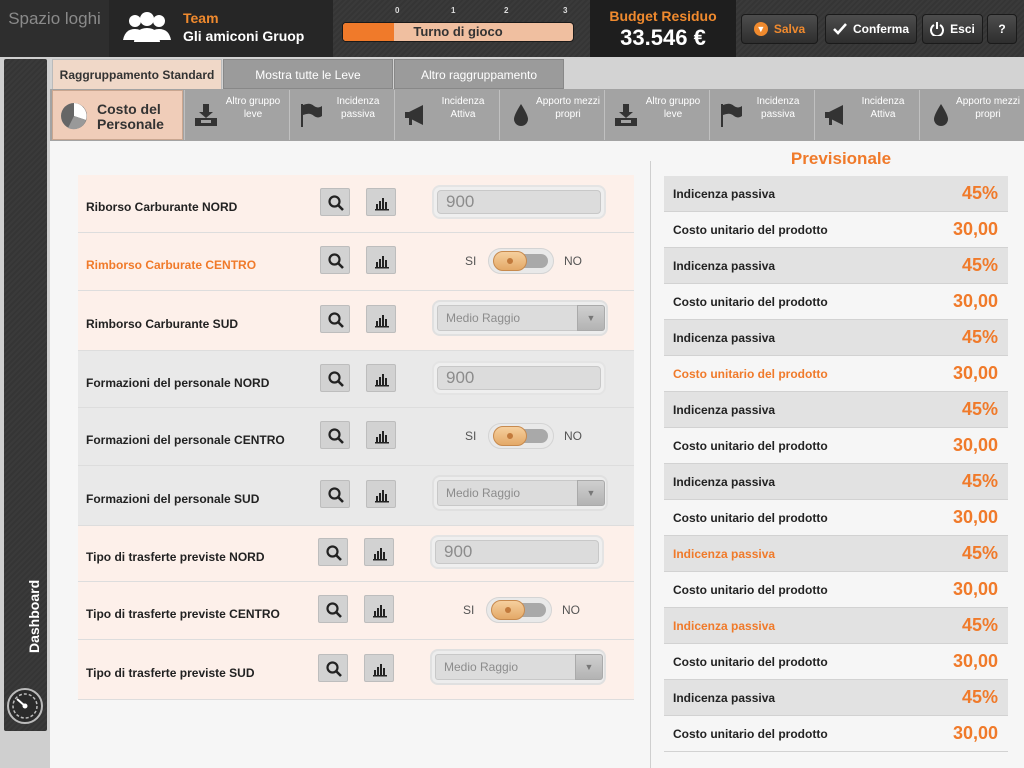 This screenshot has height=768, width=1024. I want to click on form-row: Tipo di trasferte previste CENTRO SI NO, so click(356, 611).